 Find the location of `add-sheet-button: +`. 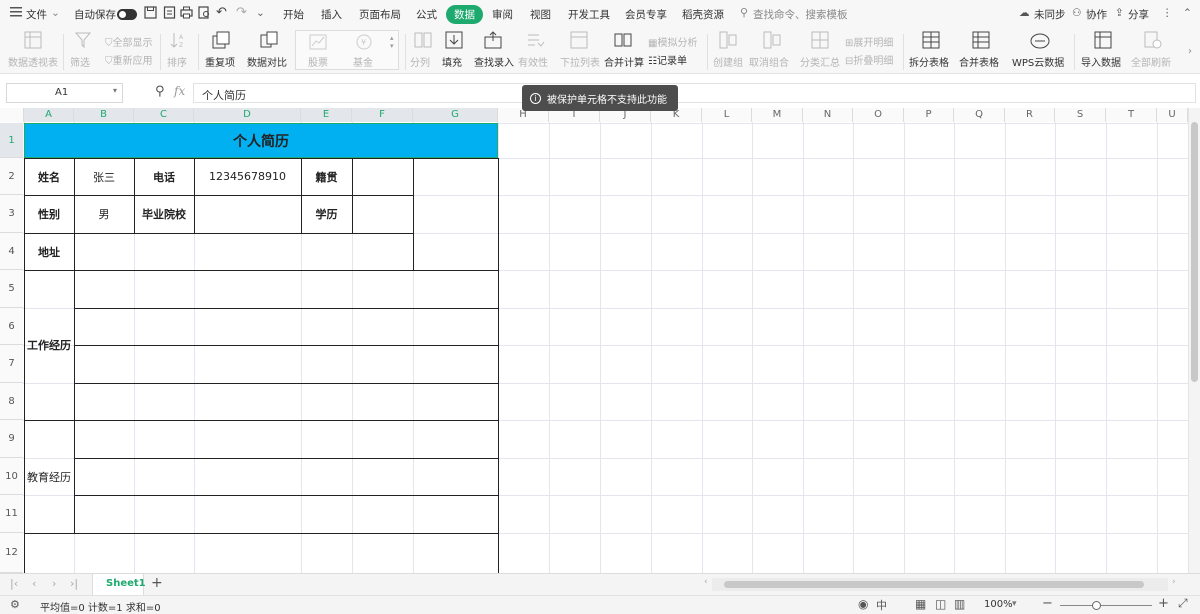

add-sheet-button: + is located at coordinates (157, 583).